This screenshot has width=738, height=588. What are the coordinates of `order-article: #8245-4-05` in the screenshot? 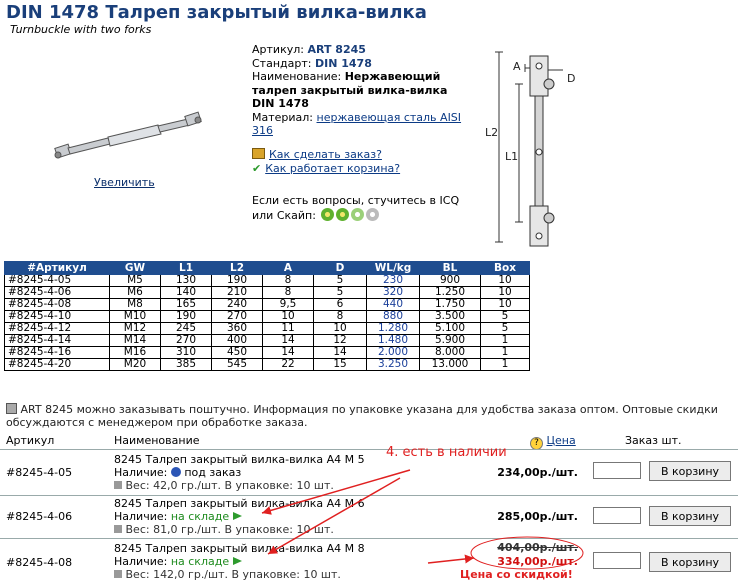 It's located at (39, 472).